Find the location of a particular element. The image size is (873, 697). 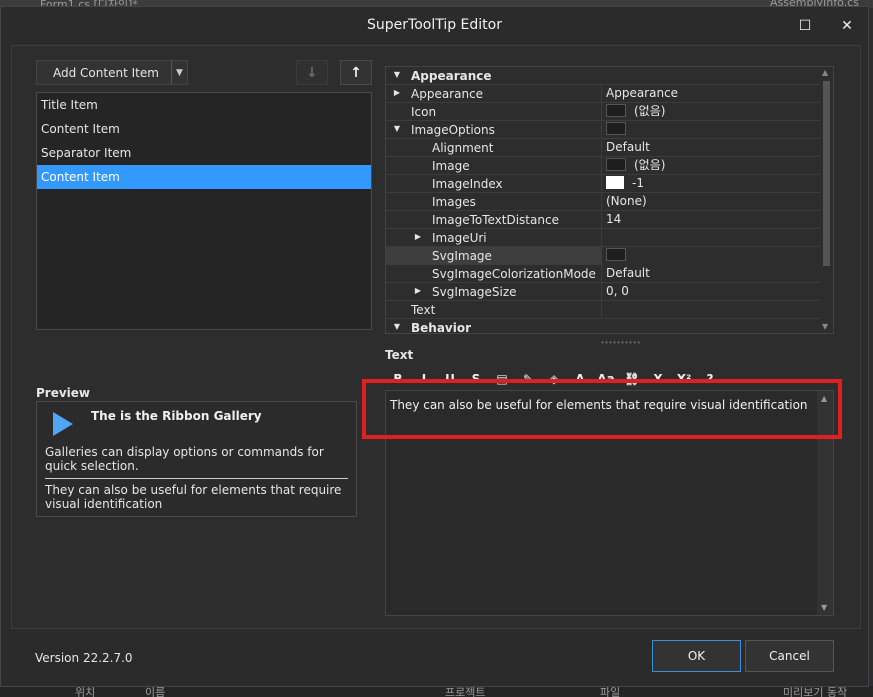

preview-separator is located at coordinates (196, 478).